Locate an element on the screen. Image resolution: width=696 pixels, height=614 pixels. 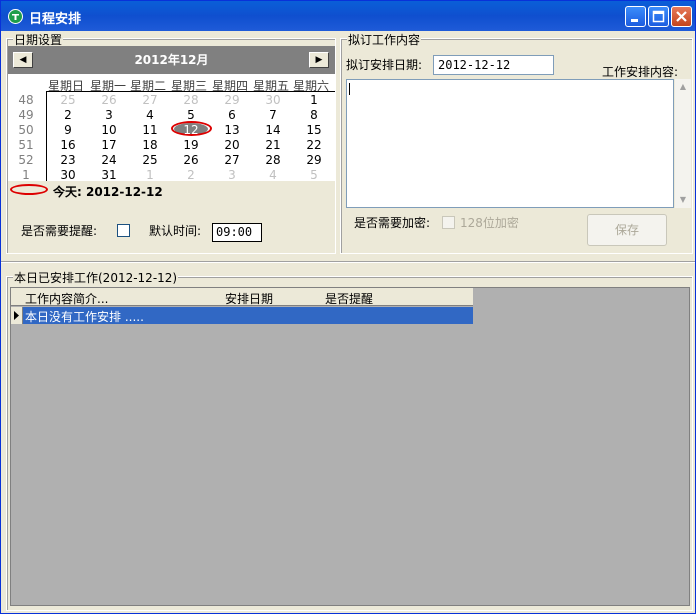
calendar-week-number: 51 is located at coordinates (26, 145).